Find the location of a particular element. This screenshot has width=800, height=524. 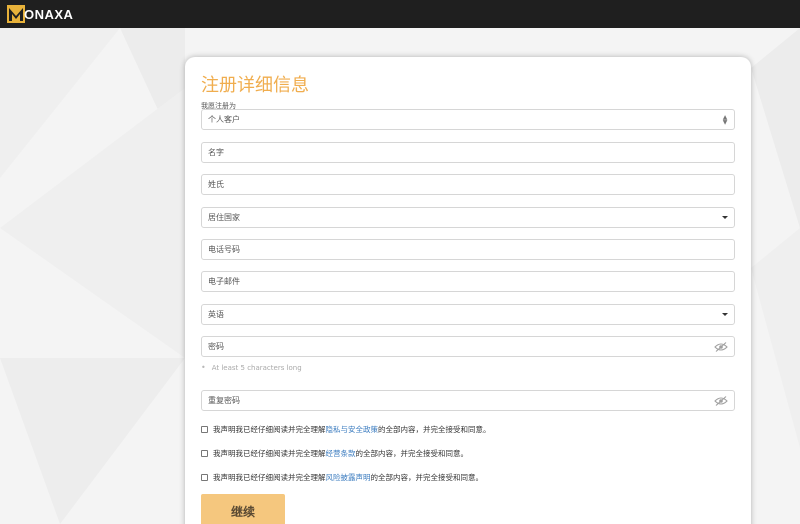

language-select: 英语 is located at coordinates (468, 314).